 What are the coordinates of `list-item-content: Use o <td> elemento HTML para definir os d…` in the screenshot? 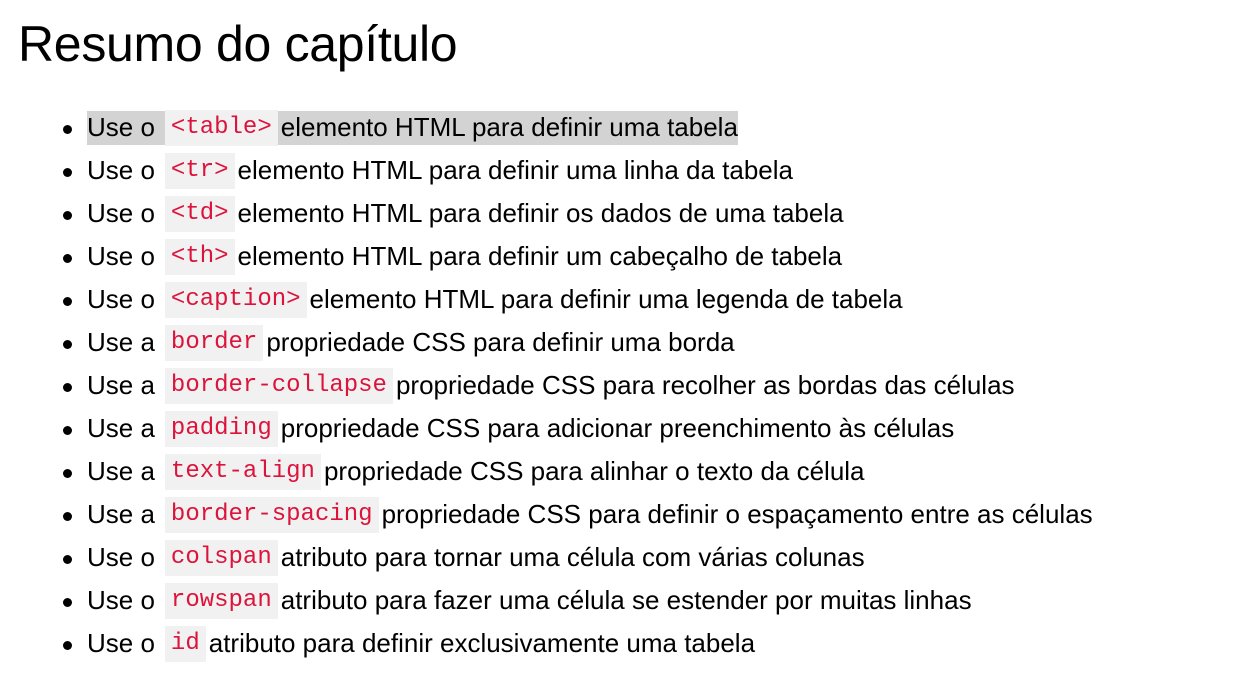 It's located at (465, 213).